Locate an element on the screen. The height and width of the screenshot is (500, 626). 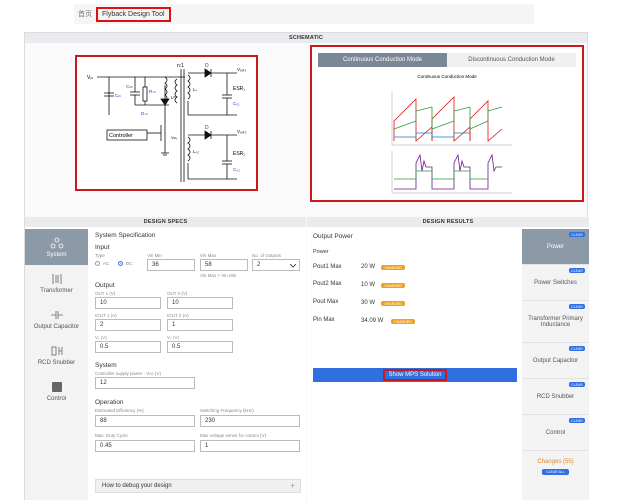
result-nav-transformer: CLEAR Transformer Primary Inductance is located at coordinates (555, 322).